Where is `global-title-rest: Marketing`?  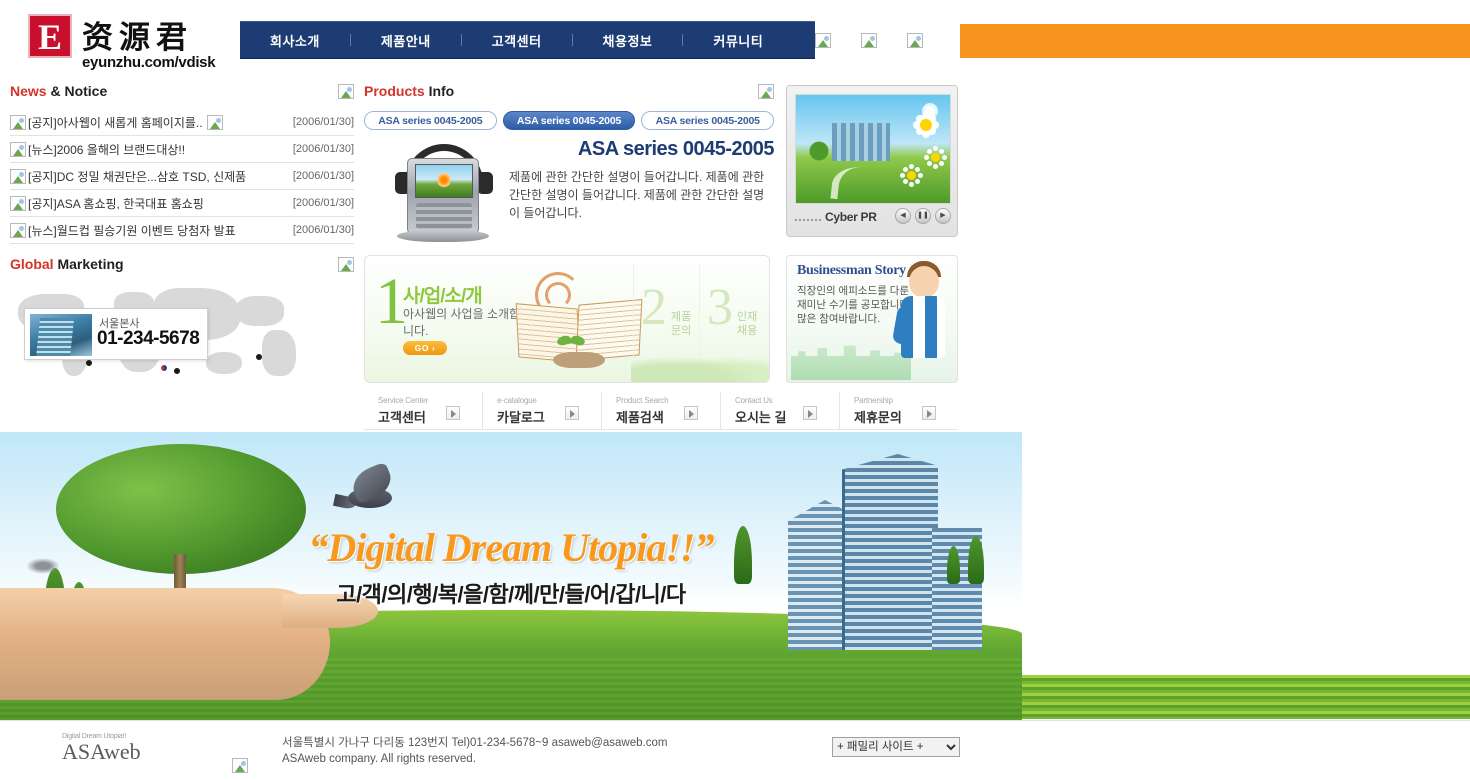
global-title-rest: Marketing is located at coordinates (88, 264).